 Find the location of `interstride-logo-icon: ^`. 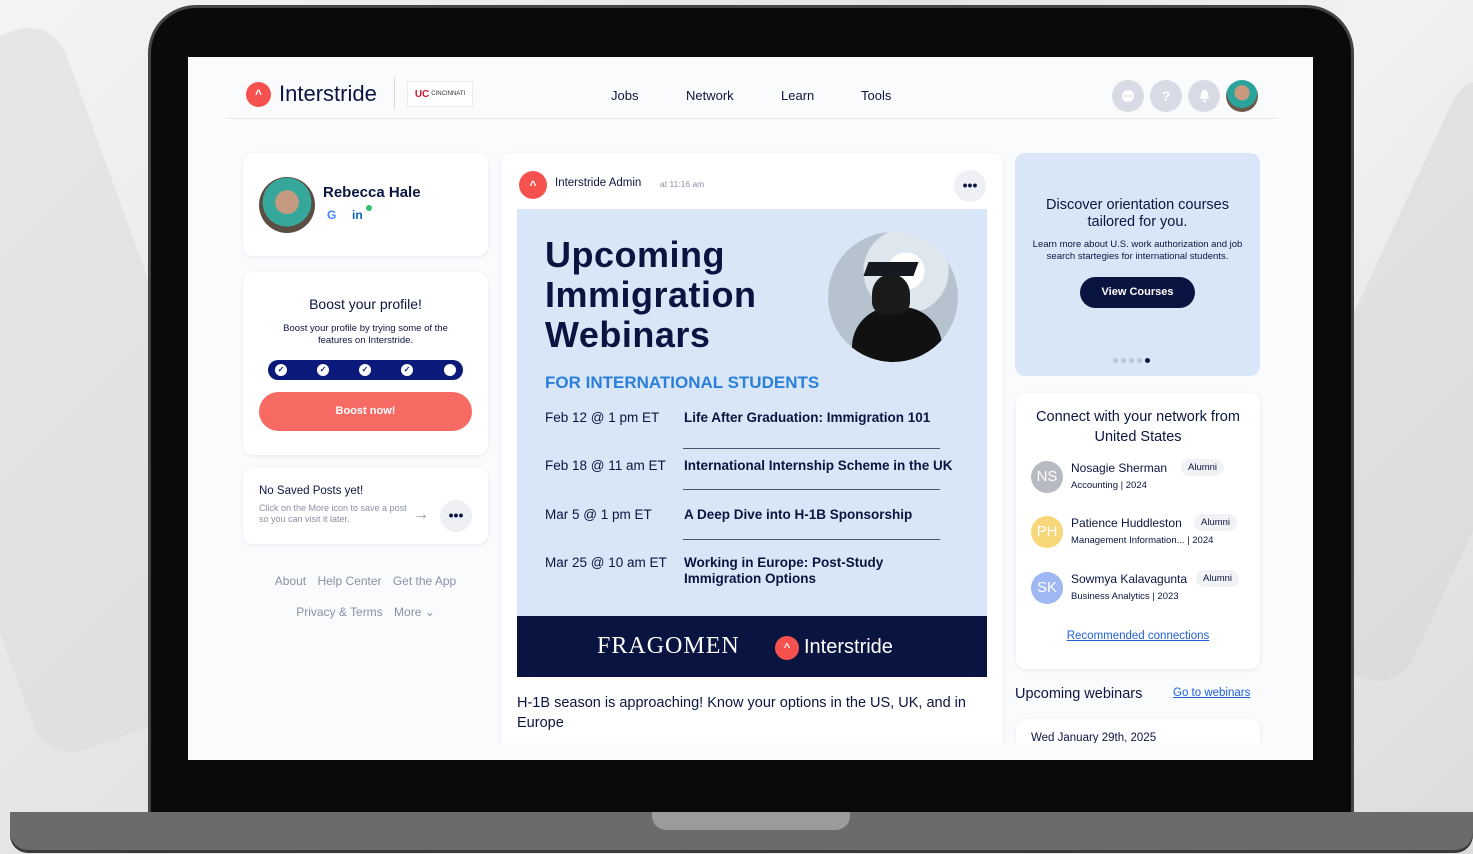

interstride-logo-icon: ^ is located at coordinates (787, 648).